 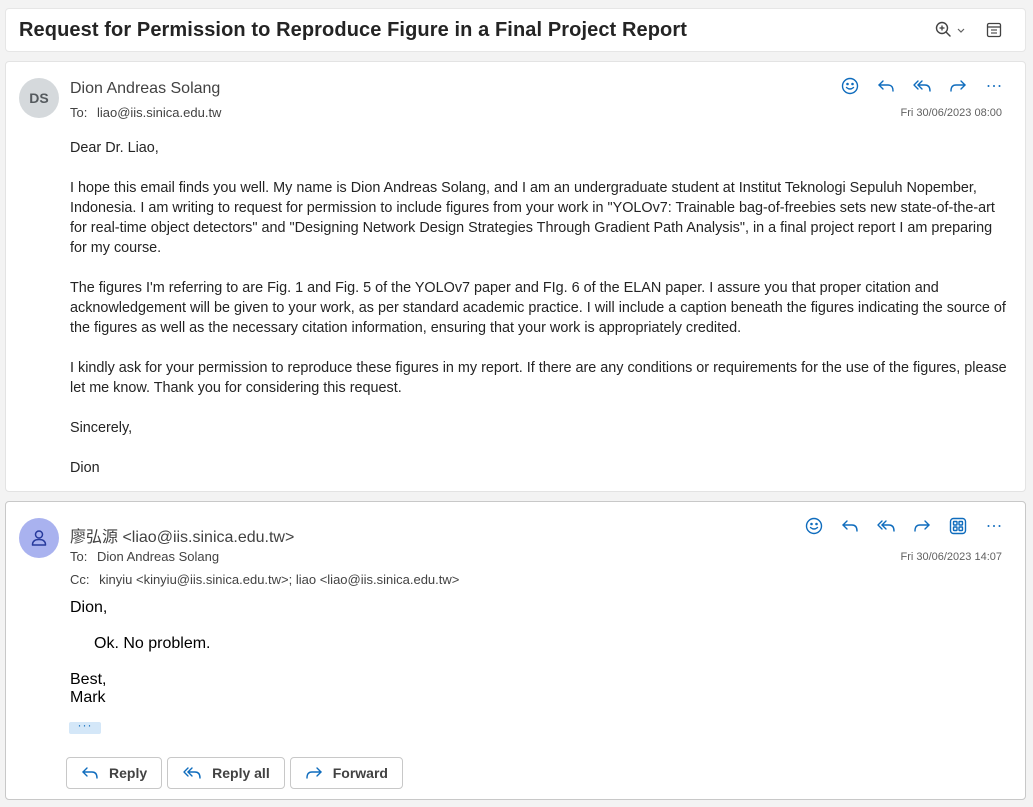 I want to click on message-body: Dion, Ok. No problem. Best, Mark, so click(x=140, y=653).